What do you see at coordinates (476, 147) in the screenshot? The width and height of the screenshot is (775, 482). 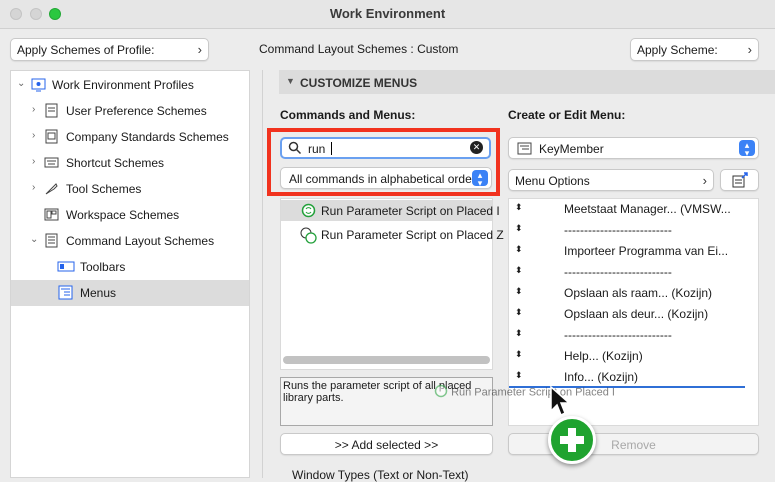 I see `clear-search-icon: ✕` at bounding box center [476, 147].